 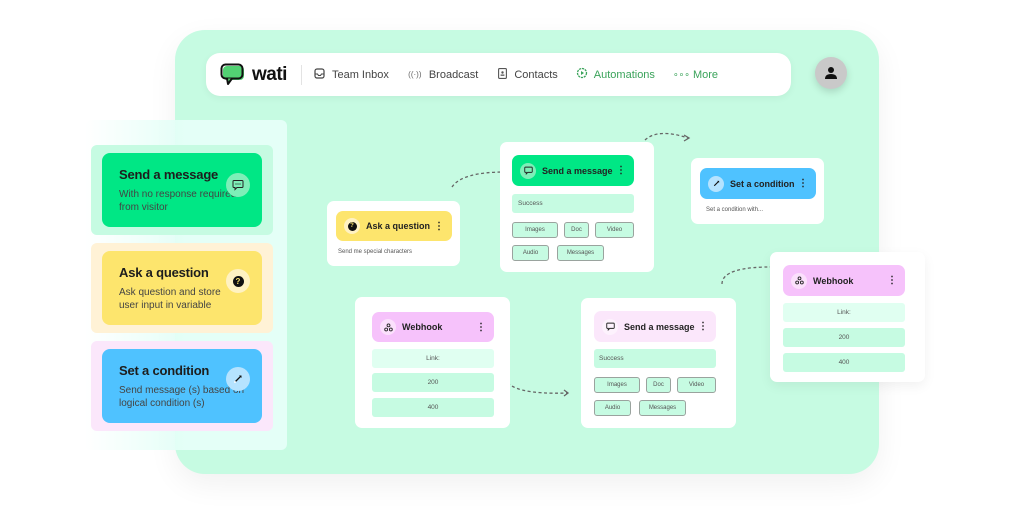 What do you see at coordinates (502, 74) in the screenshot?
I see `contacts-icon` at bounding box center [502, 74].